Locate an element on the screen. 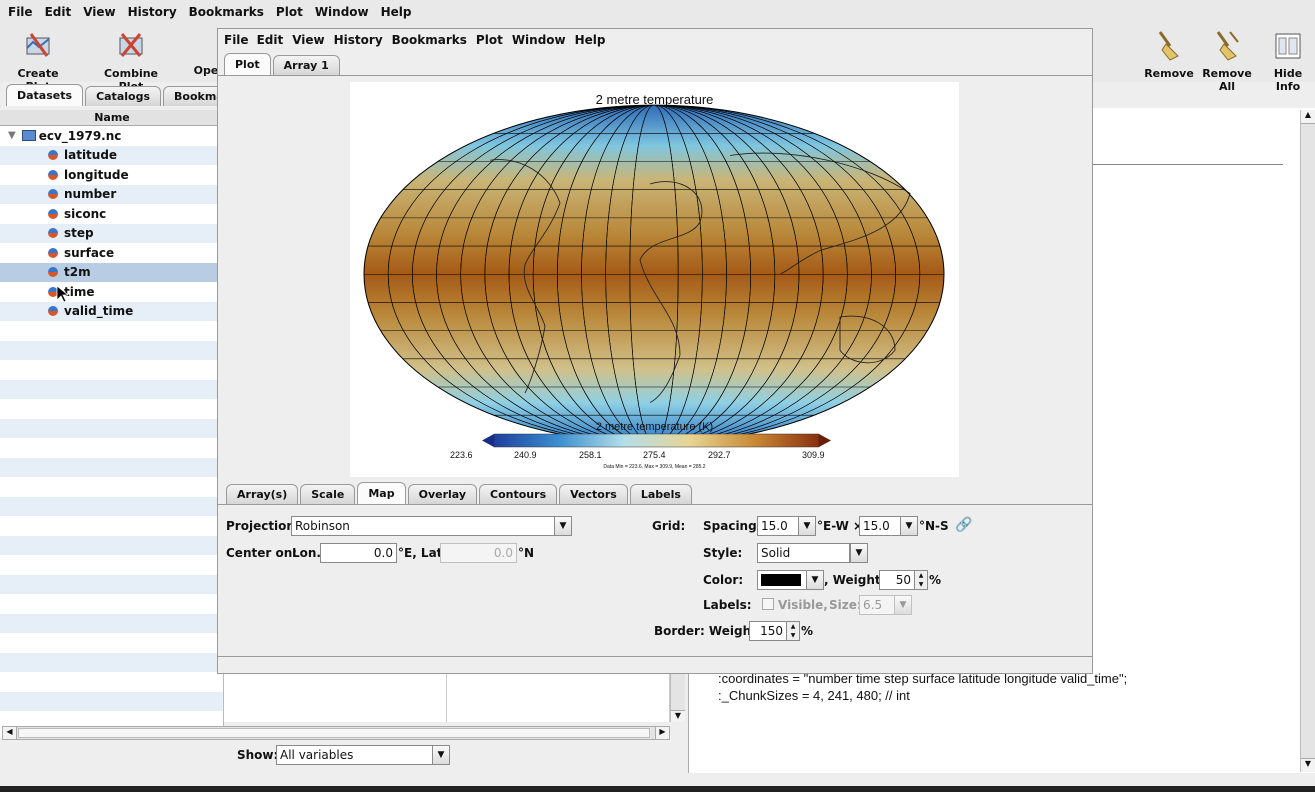 Image resolution: width=1315 pixels, height=792 pixels. remove-button: Remove is located at coordinates (1169, 54).